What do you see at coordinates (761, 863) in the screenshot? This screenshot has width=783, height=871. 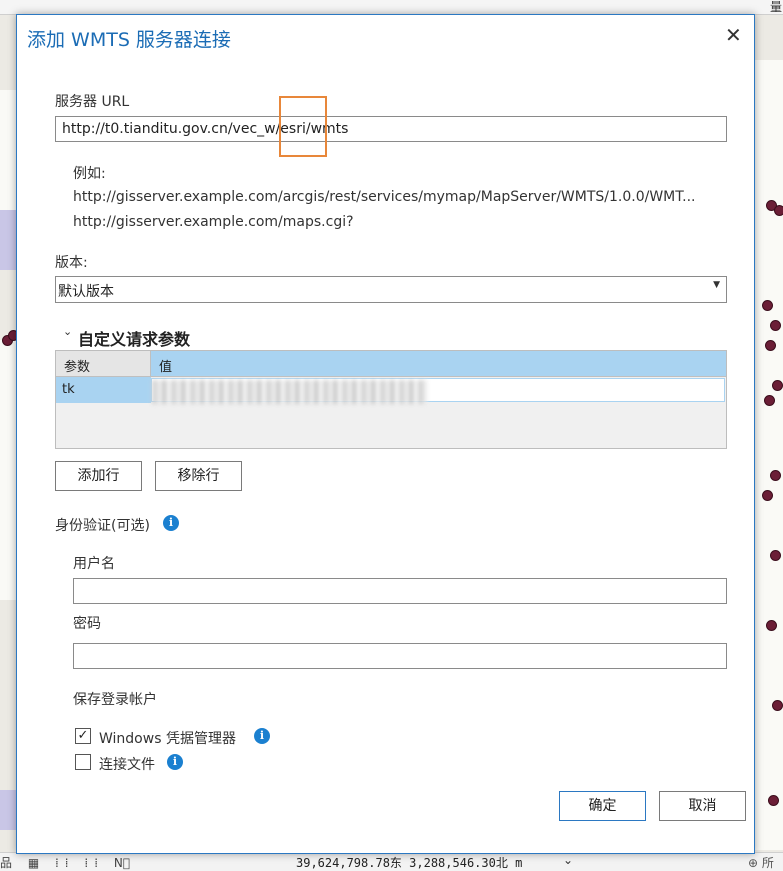 I see `status-right-label: ⊕ 所` at bounding box center [761, 863].